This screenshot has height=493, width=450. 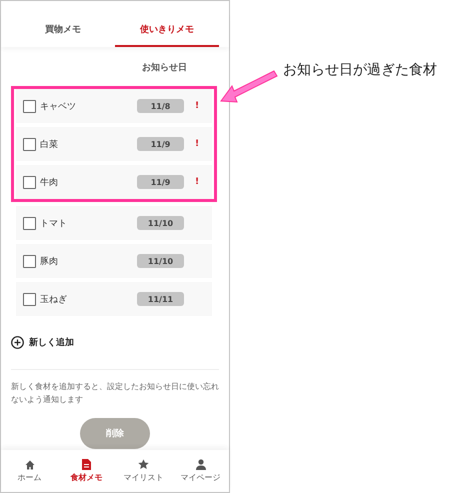 I want to click on plus-circle-icon, so click(x=17, y=342).